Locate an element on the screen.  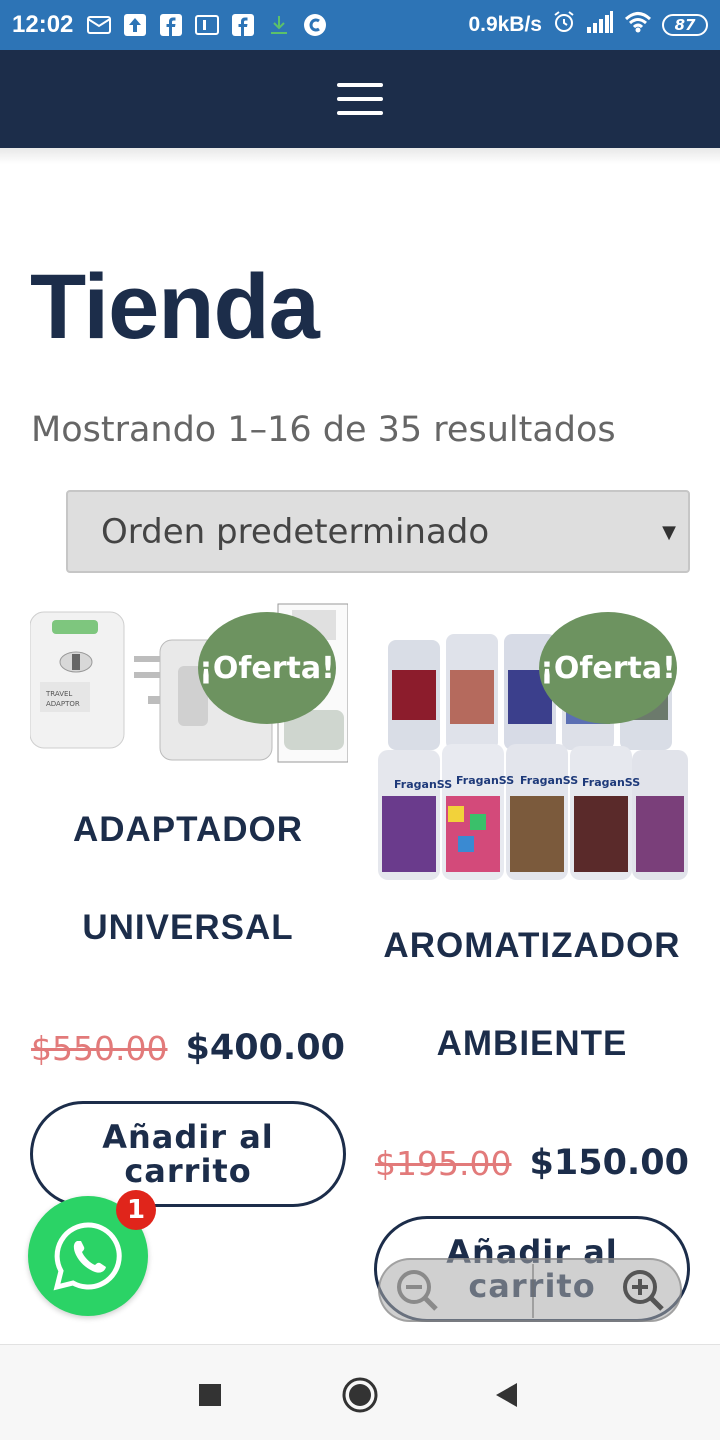
status-time: 12:02 is located at coordinates (43, 24).